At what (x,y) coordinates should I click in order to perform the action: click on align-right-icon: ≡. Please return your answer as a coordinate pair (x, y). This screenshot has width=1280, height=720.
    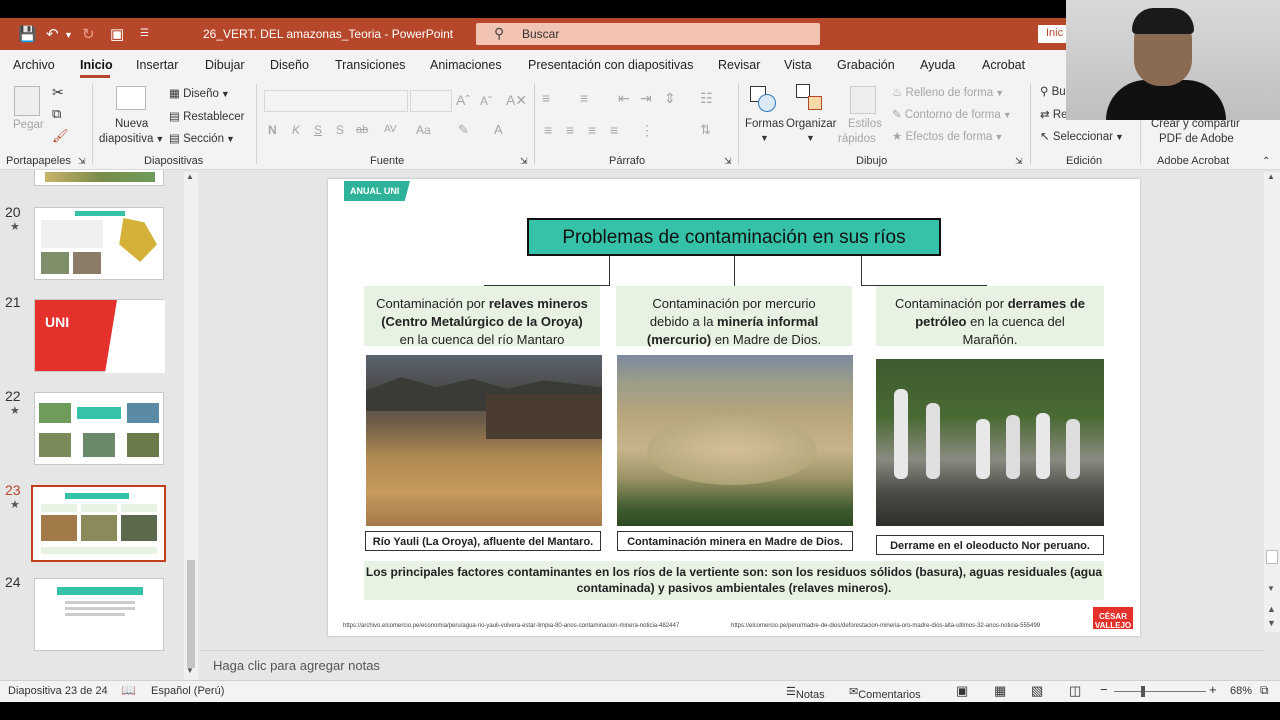
    Looking at the image, I should click on (592, 130).